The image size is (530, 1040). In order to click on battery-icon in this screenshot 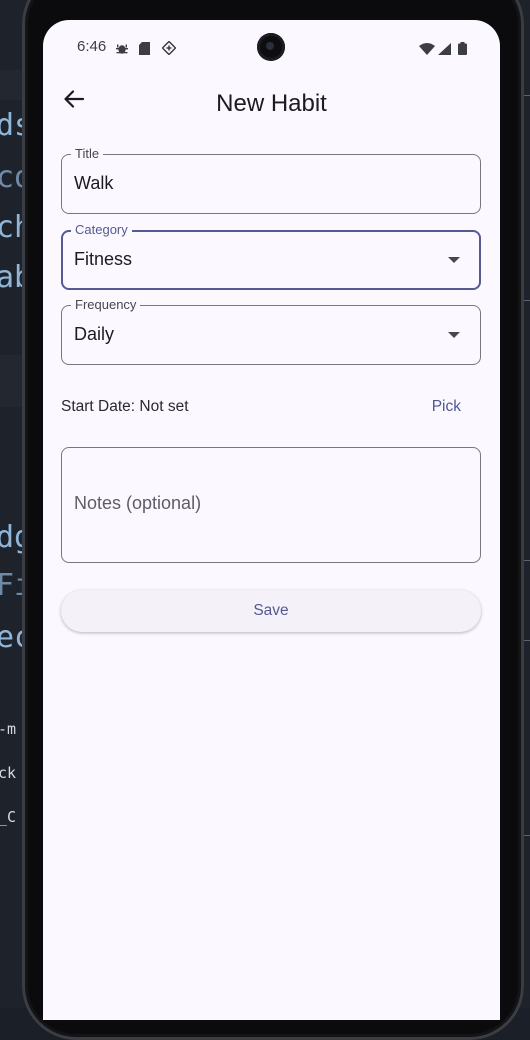, I will do `click(462, 47)`.